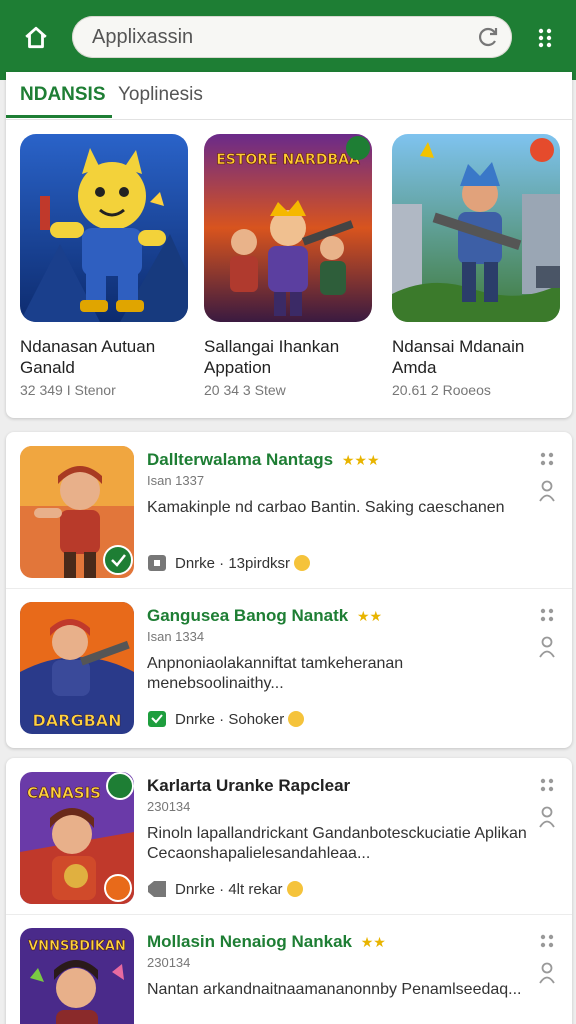 This screenshot has width=576, height=1024. What do you see at coordinates (68, 390) in the screenshot?
I see `app-meta: 32 349 I Stenor` at bounding box center [68, 390].